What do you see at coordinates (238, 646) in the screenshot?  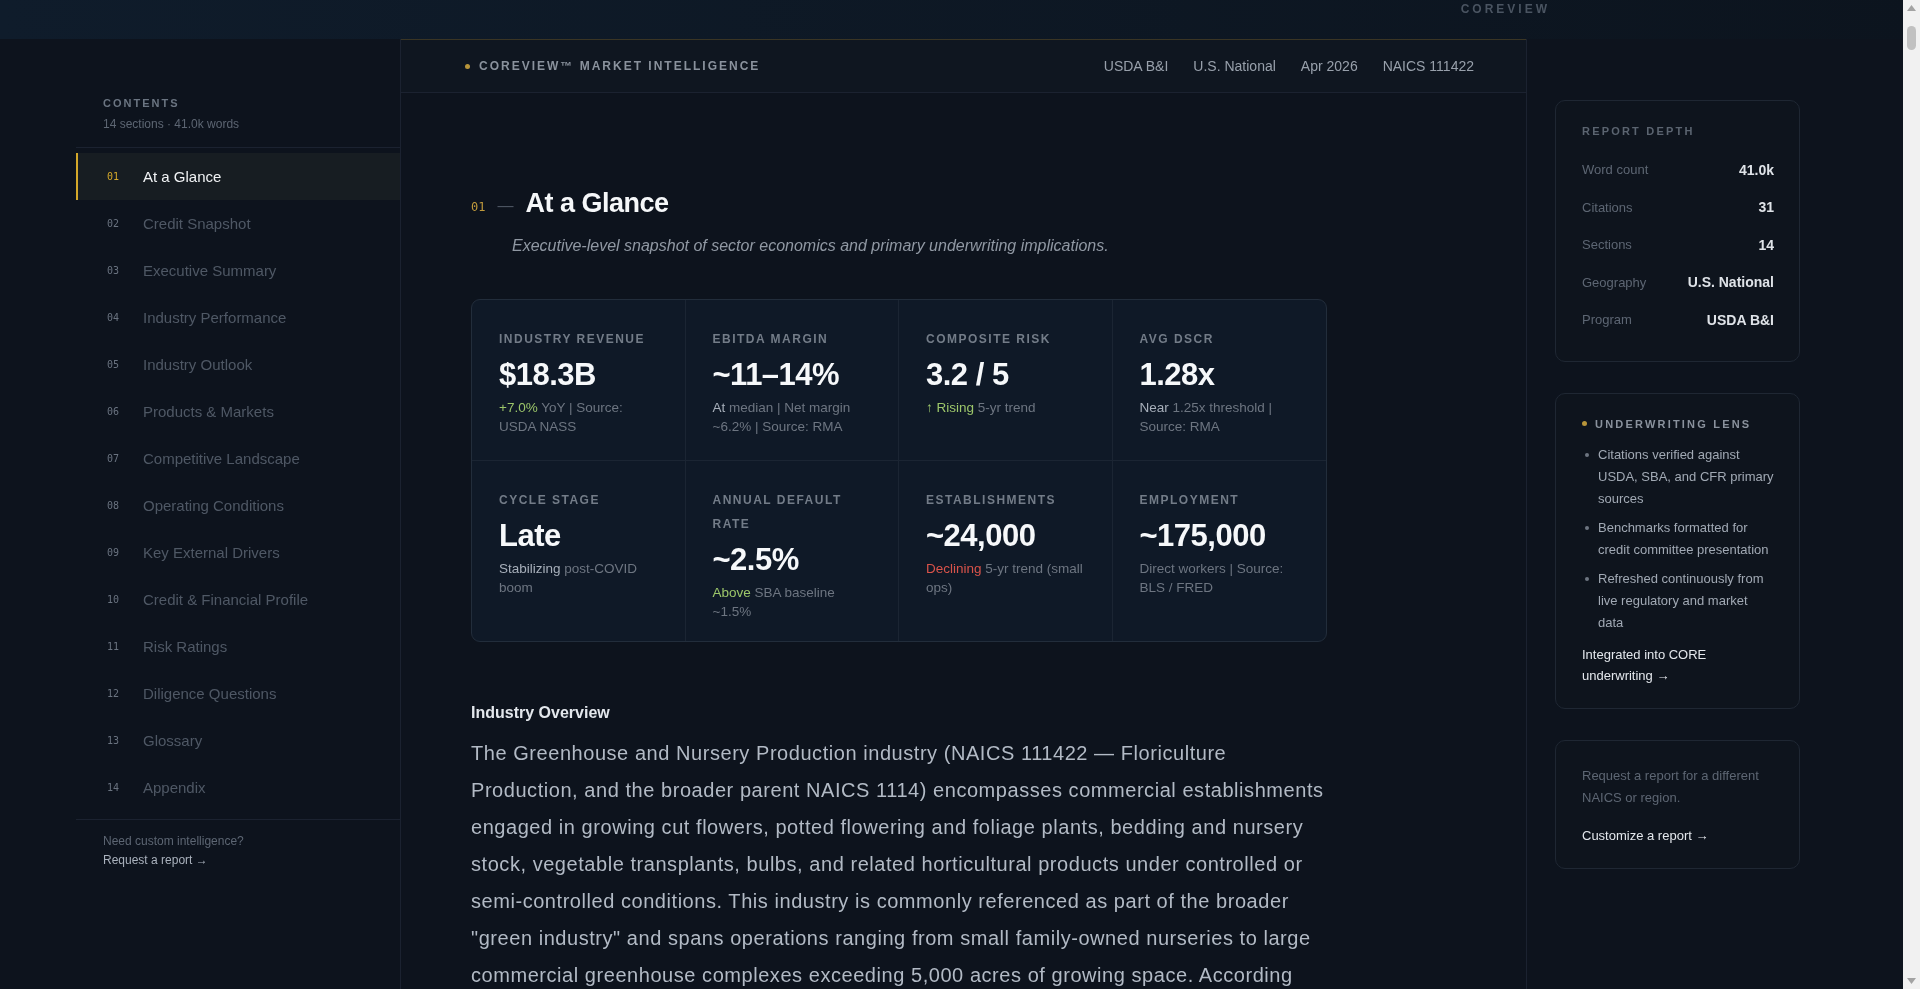 I see `sidebar-item: 11 Risk Ratings` at bounding box center [238, 646].